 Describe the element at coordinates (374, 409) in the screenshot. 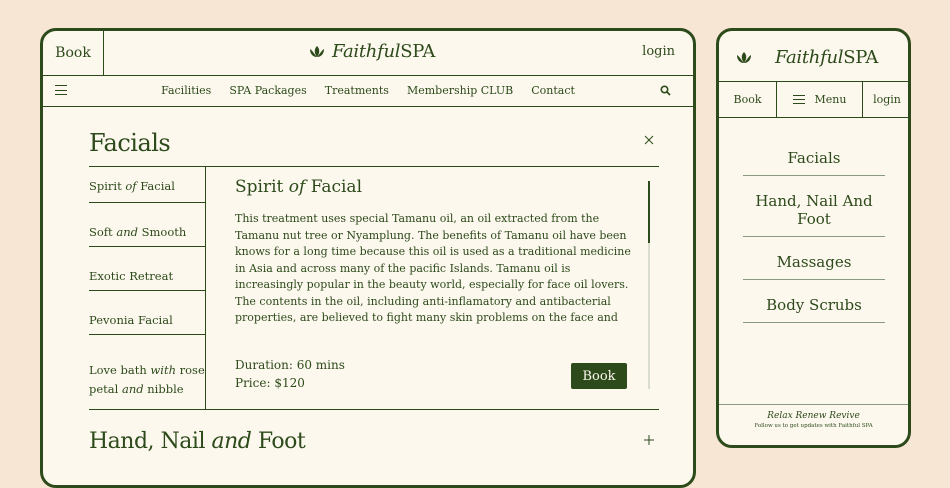

I see `divider` at that location.